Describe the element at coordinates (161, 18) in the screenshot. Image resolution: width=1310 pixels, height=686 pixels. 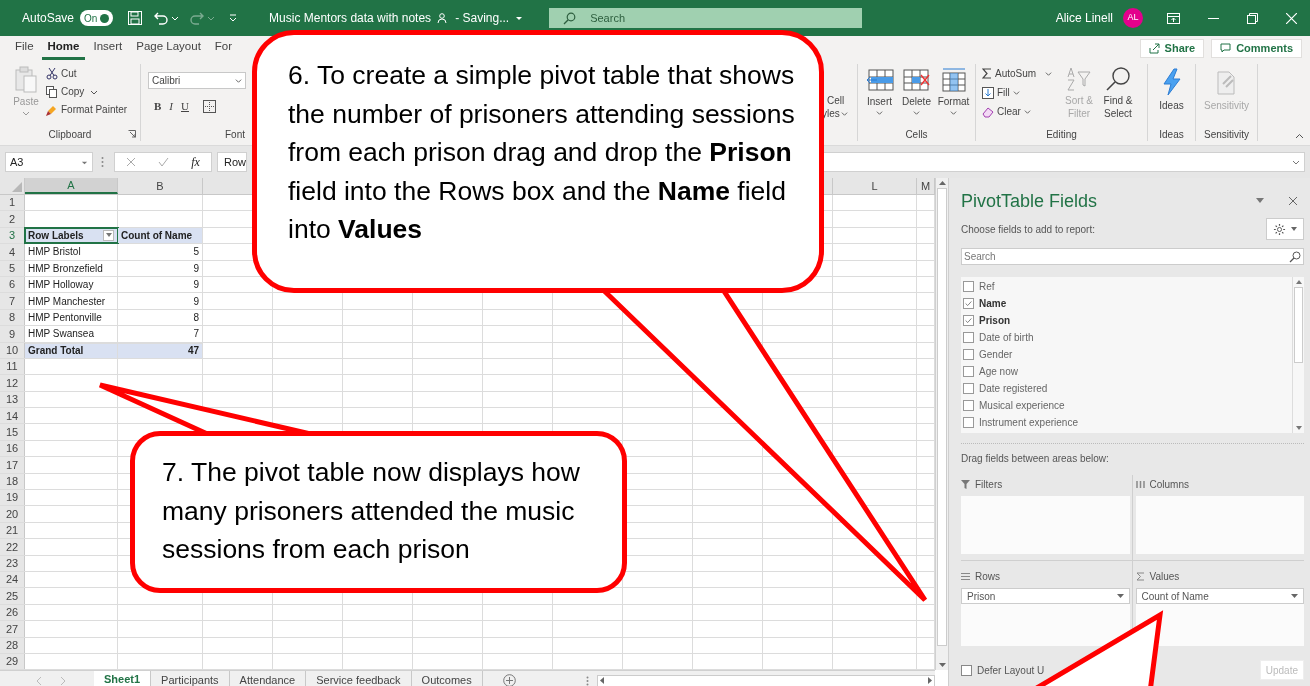
I see `undo-icon` at that location.